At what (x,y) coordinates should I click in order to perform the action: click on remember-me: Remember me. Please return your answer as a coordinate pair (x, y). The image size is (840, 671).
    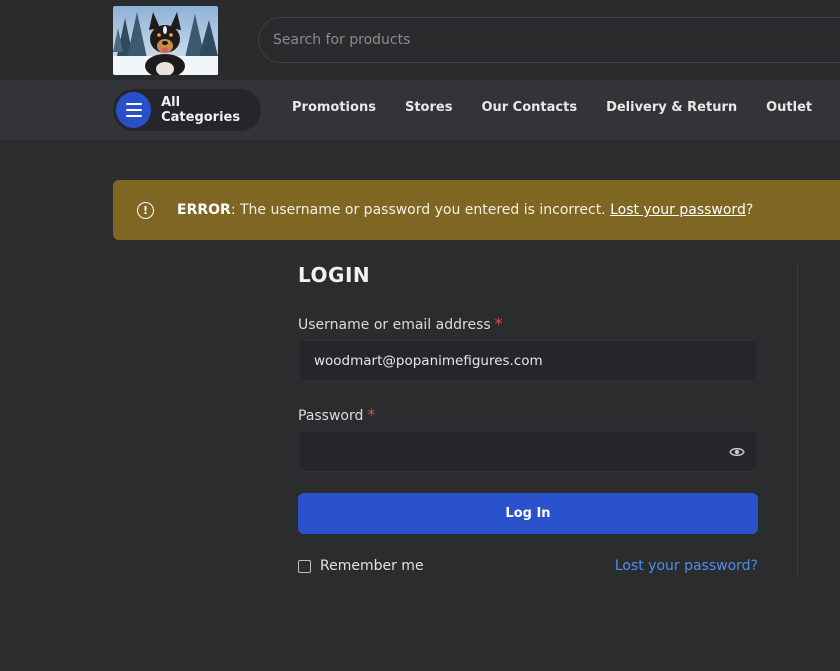
    Looking at the image, I should click on (361, 566).